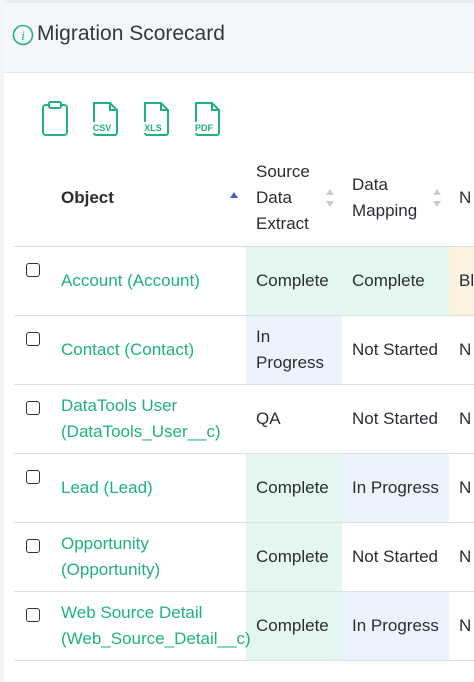  I want to click on header-select, so click(32, 198).